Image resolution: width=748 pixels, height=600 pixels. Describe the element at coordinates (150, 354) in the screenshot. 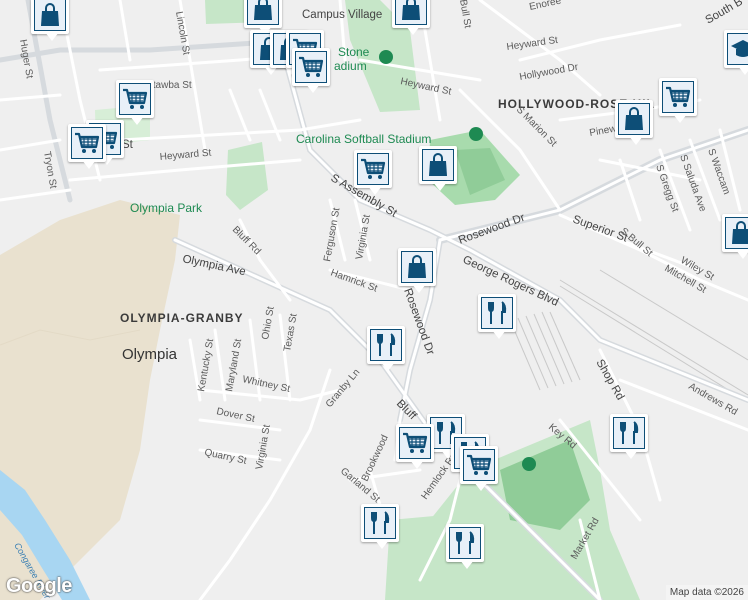

I see `area-olympia: Olympia` at that location.